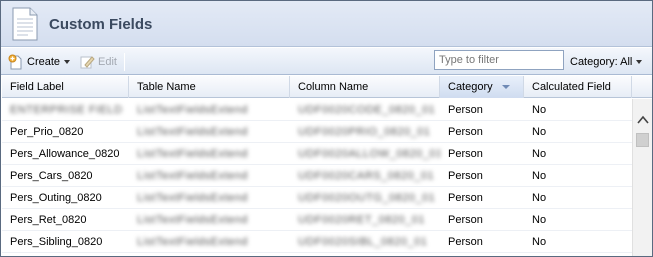 The width and height of the screenshot is (653, 257). What do you see at coordinates (362, 220) in the screenshot?
I see `cell-column-name: UDF0020RET_0820_01` at bounding box center [362, 220].